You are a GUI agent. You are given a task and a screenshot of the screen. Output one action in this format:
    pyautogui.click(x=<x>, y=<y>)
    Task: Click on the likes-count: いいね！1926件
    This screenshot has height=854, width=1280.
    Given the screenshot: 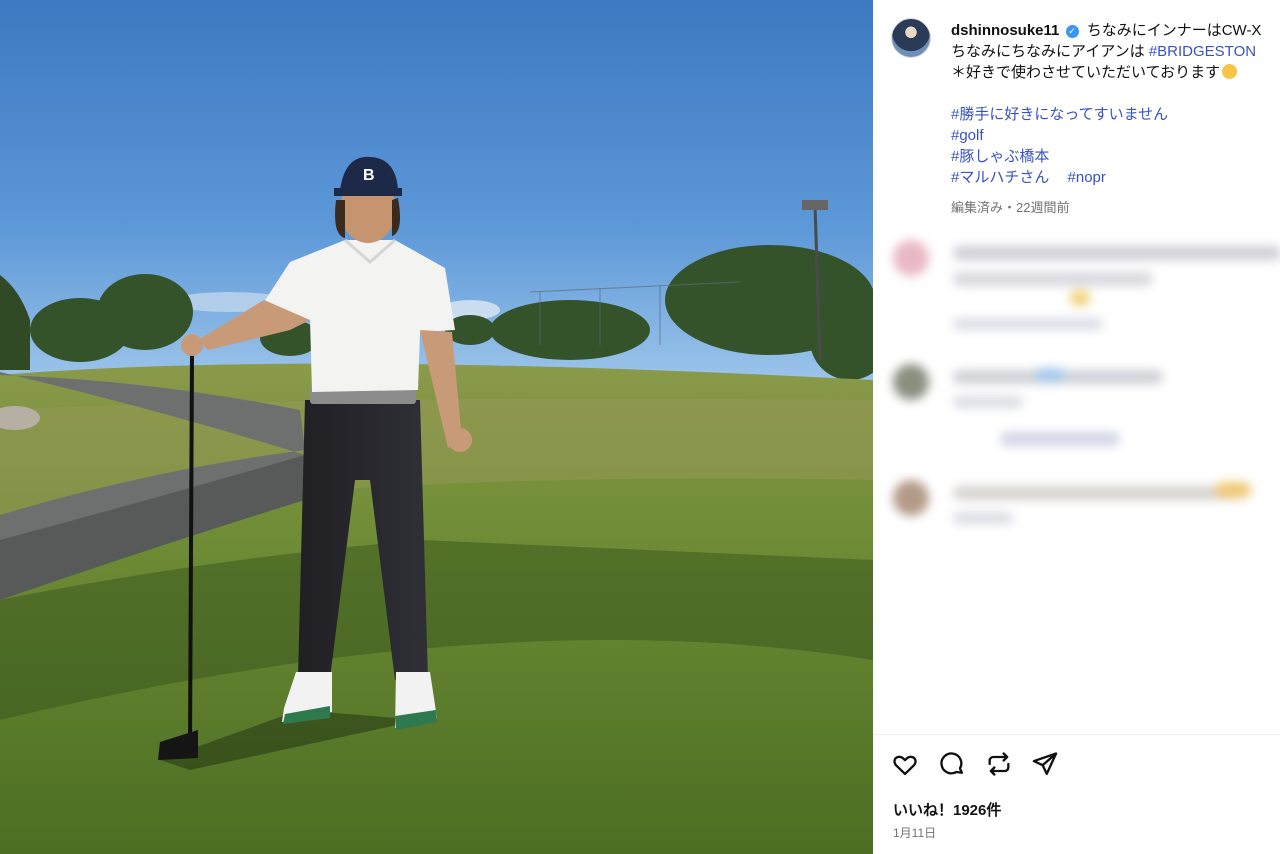 What is the action you would take?
    pyautogui.click(x=947, y=809)
    